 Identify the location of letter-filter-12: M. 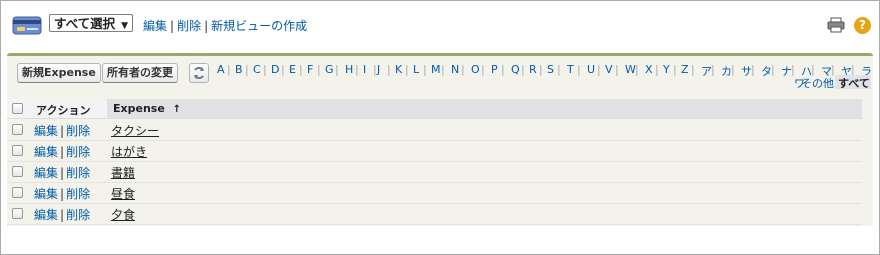
(436, 69).